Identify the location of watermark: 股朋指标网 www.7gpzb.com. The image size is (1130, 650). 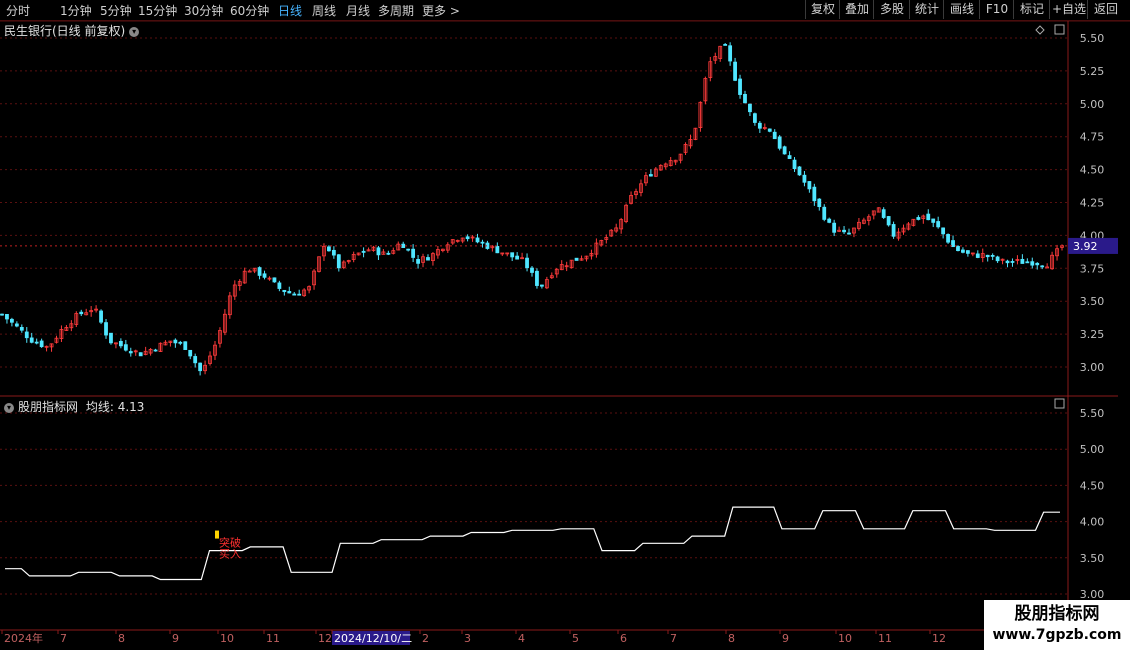
(1057, 625).